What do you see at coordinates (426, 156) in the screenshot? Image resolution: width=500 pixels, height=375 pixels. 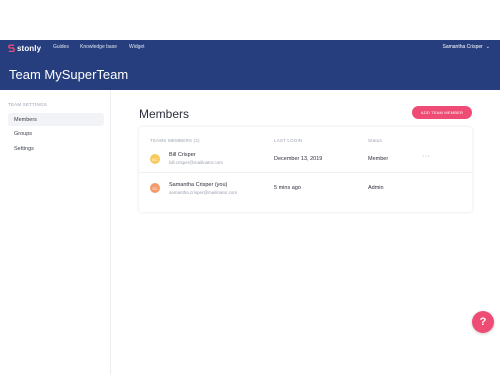 I see `more-options-icon: ···` at bounding box center [426, 156].